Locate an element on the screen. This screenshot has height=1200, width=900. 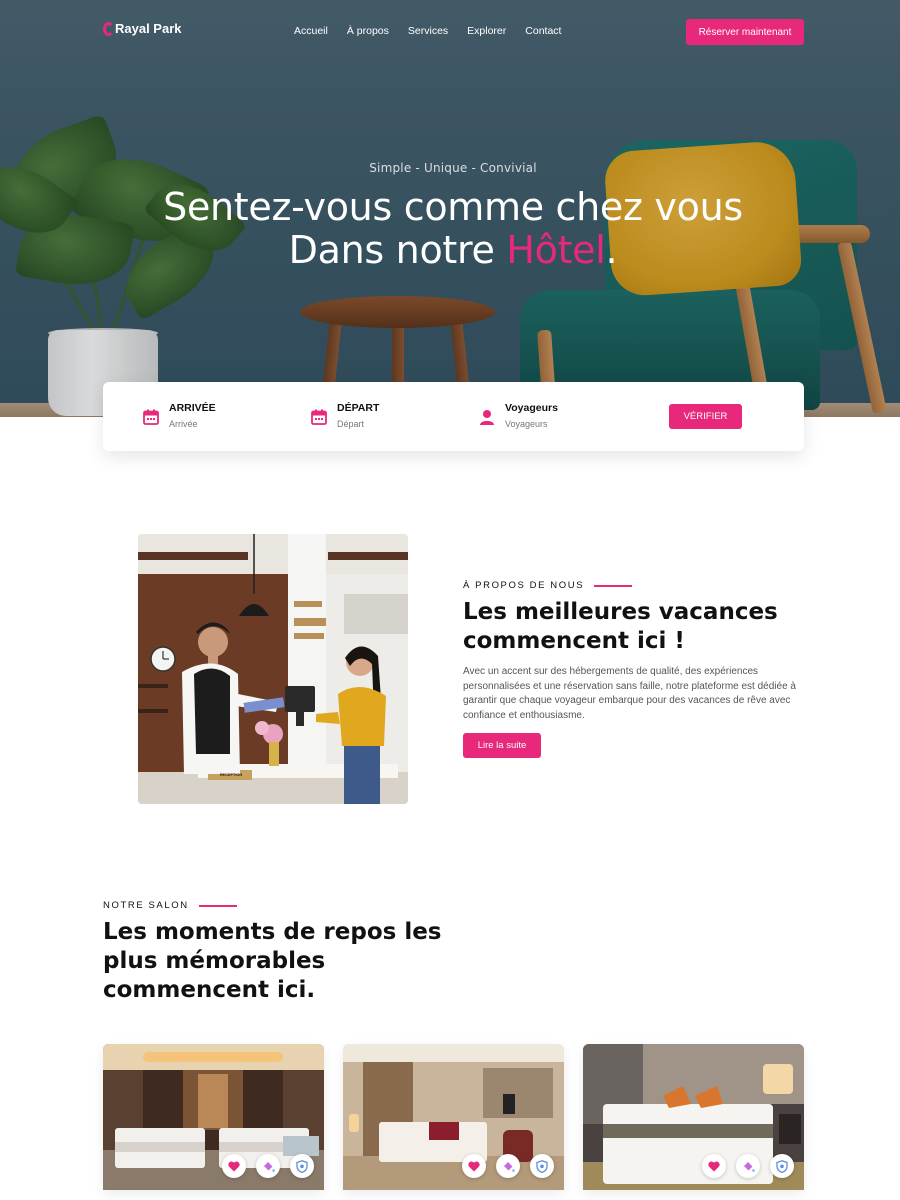
user-icon is located at coordinates (487, 417).